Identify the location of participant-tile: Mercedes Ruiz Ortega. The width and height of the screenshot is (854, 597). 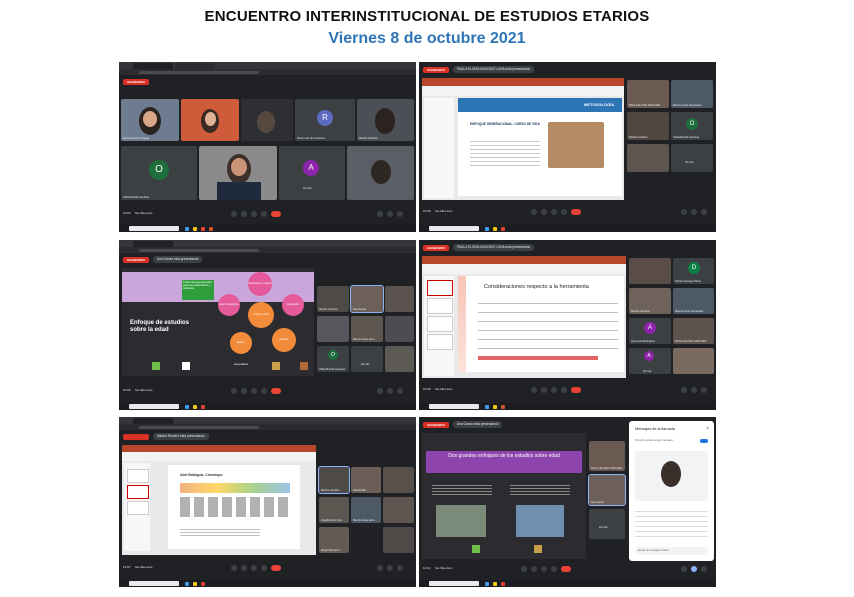
(150, 120).